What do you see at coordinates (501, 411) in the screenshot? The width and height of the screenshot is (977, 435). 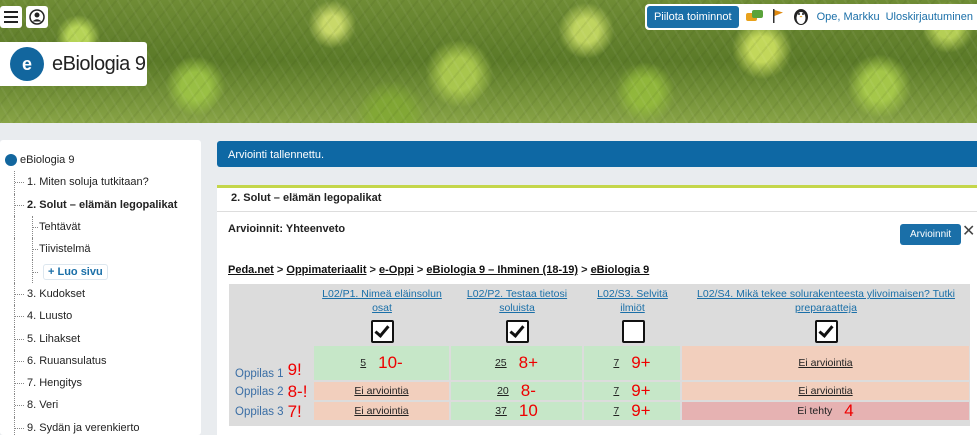 I see `grade-cell-link: 37` at bounding box center [501, 411].